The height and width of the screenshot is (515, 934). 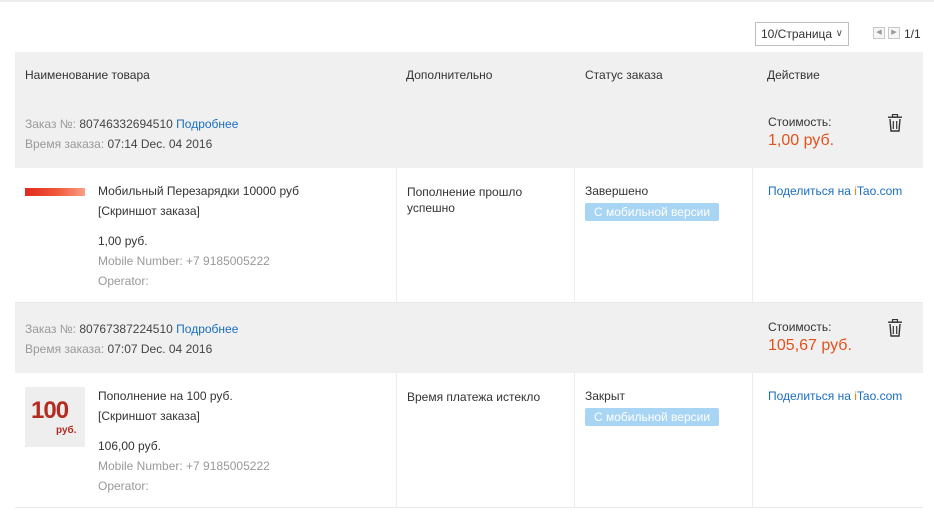 I want to click on order-time-line: Время заказа: 07:14 Dec. 04 2016, so click(x=118, y=144).